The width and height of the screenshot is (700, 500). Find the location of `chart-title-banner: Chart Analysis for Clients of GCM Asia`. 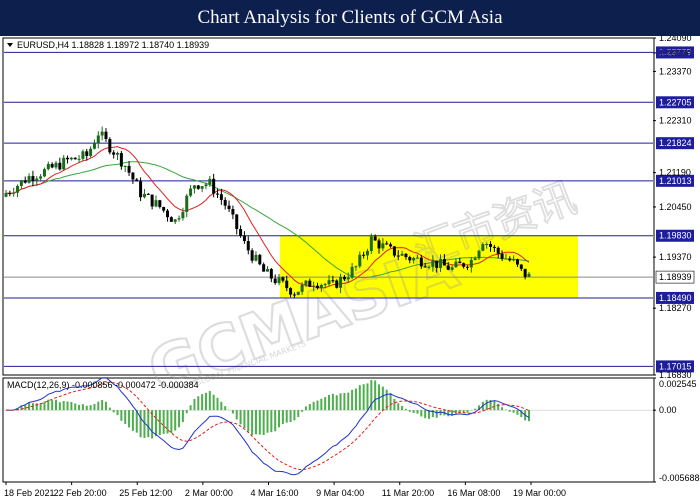

chart-title-banner: Chart Analysis for Clients of GCM Asia is located at coordinates (350, 18).